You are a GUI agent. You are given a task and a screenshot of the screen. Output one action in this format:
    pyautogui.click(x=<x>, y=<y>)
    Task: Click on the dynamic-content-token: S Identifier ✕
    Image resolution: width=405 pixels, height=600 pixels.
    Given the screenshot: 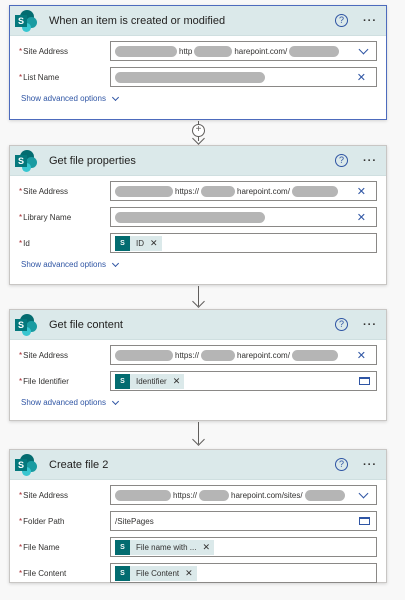 What is the action you would take?
    pyautogui.click(x=150, y=381)
    